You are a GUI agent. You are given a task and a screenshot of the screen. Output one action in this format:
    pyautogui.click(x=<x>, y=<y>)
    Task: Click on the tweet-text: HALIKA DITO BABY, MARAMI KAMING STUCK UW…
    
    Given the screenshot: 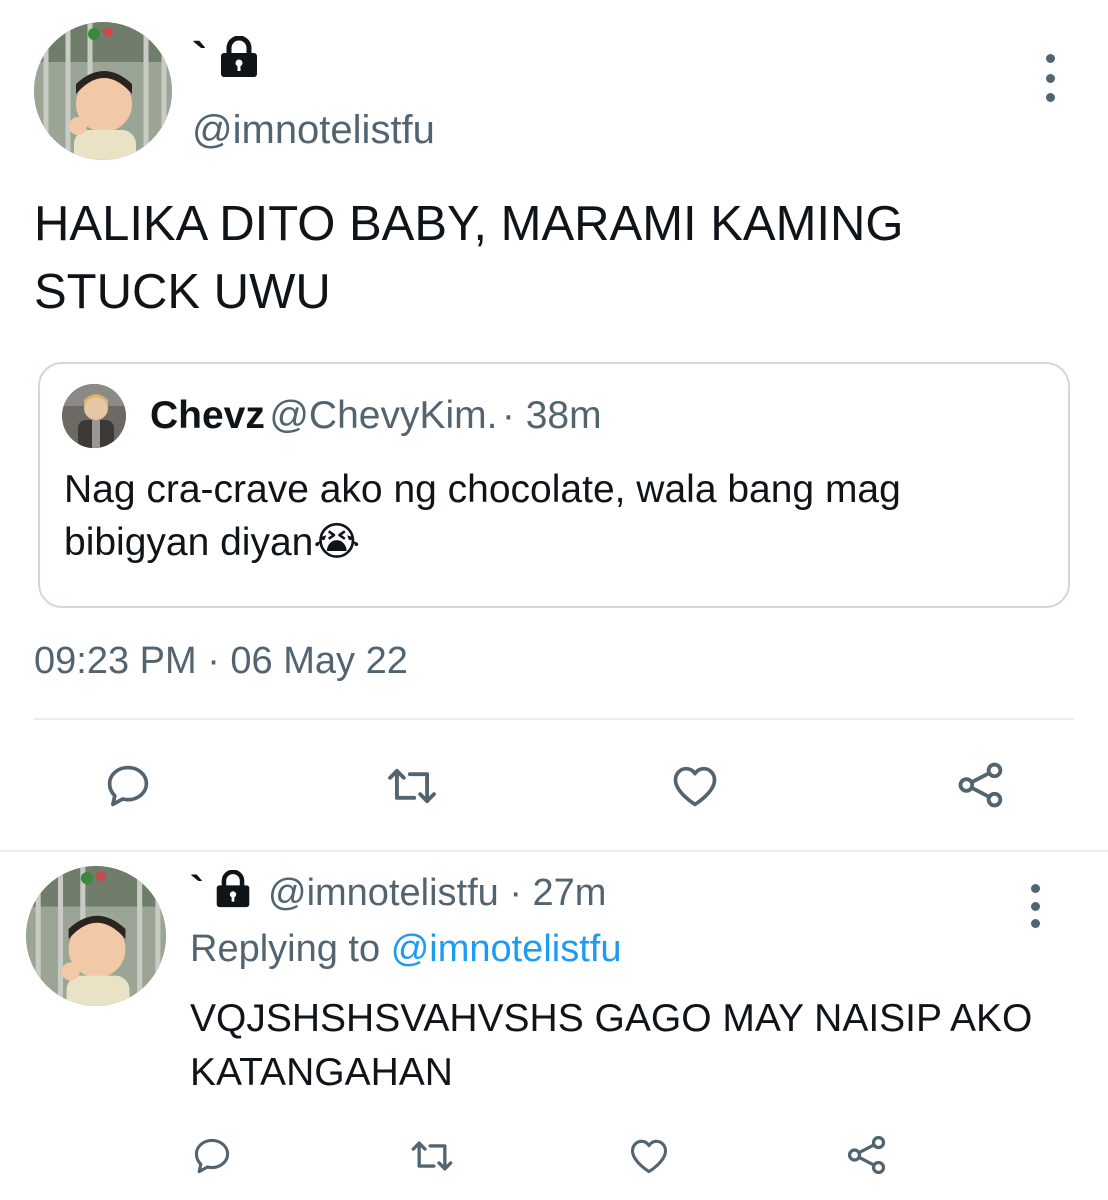 What is the action you would take?
    pyautogui.click(x=469, y=258)
    